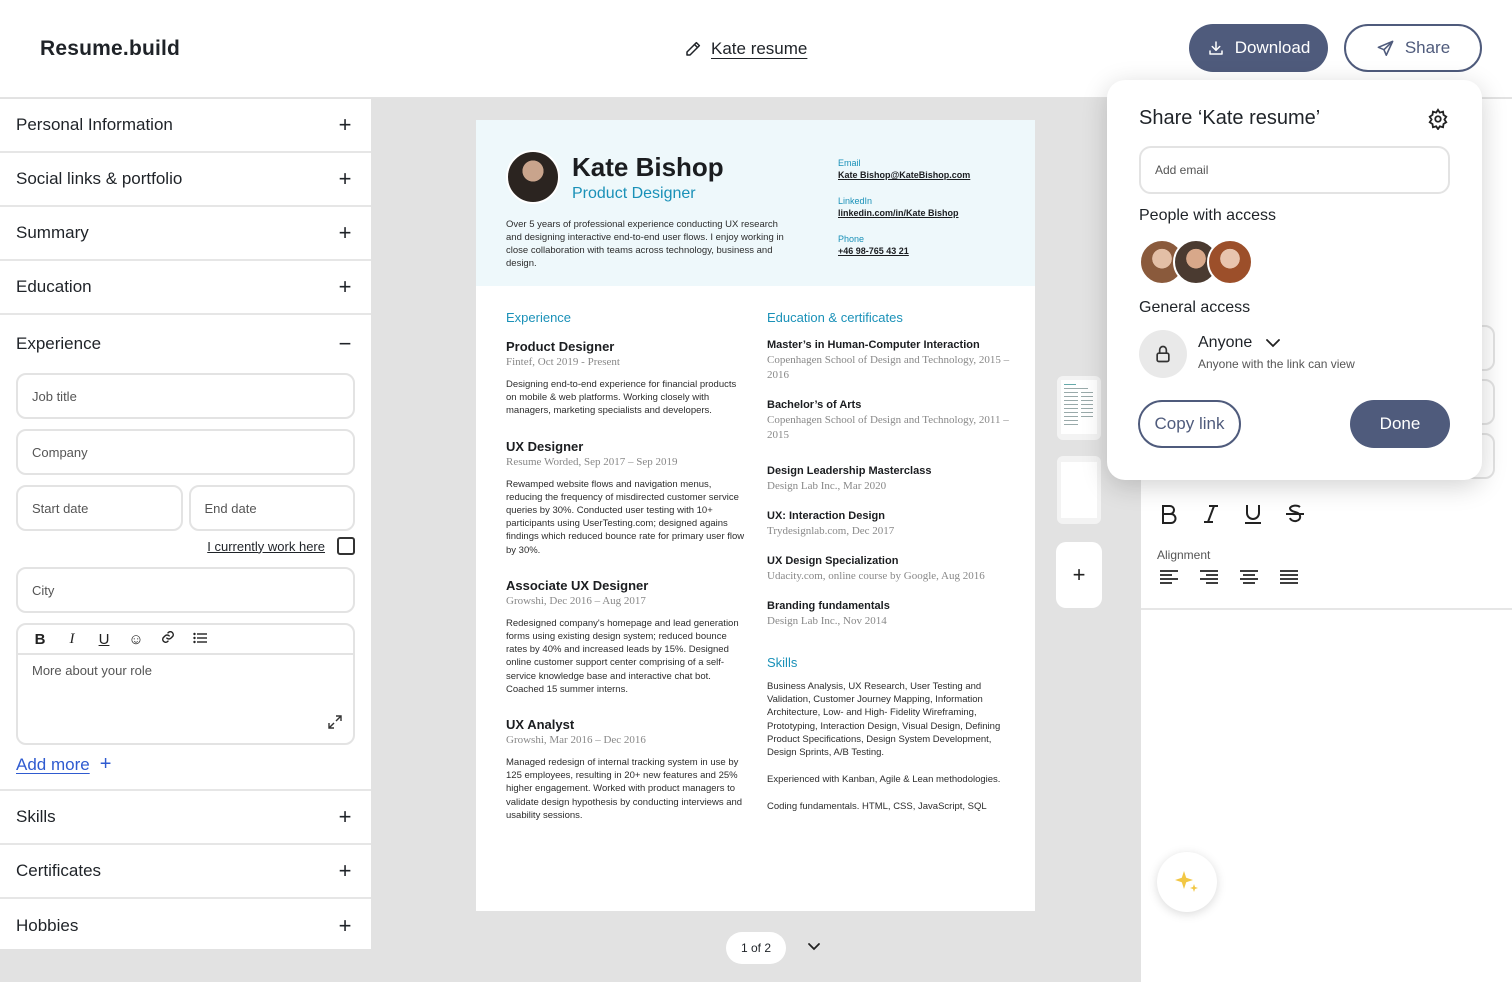 The height and width of the screenshot is (982, 1512). I want to click on strikethrough-icon, so click(1295, 517).